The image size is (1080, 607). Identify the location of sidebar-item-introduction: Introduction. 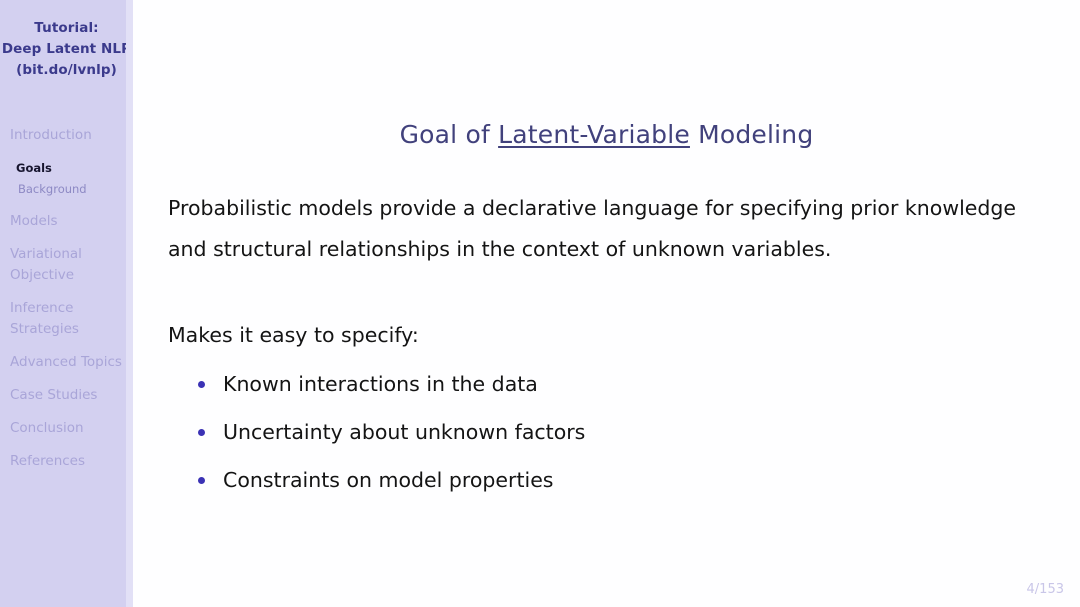
(66, 135).